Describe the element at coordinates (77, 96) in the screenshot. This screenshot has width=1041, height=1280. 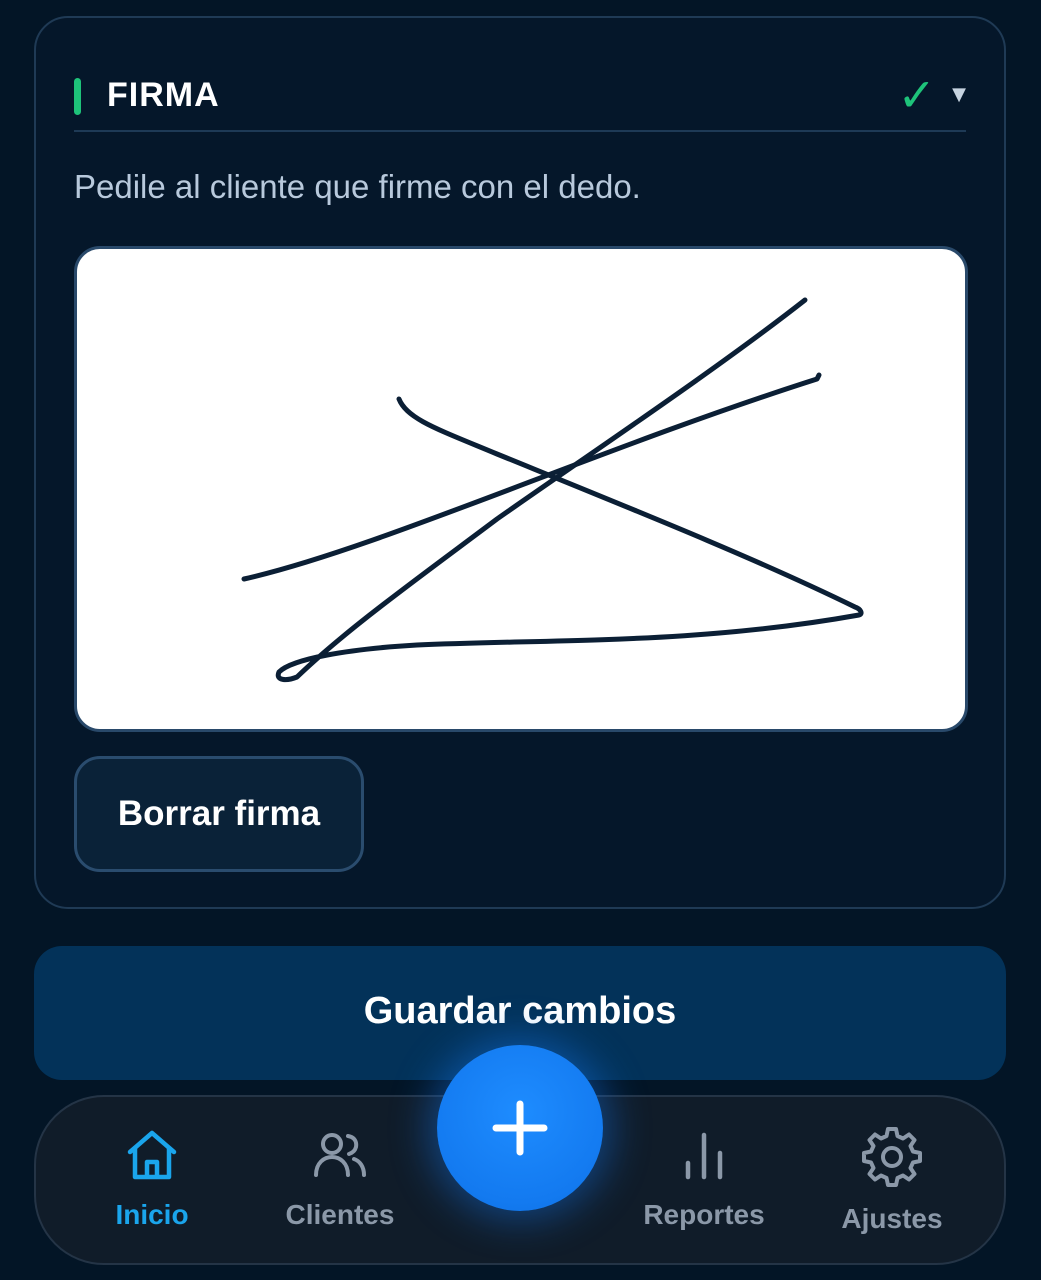
I see `accent-bar` at that location.